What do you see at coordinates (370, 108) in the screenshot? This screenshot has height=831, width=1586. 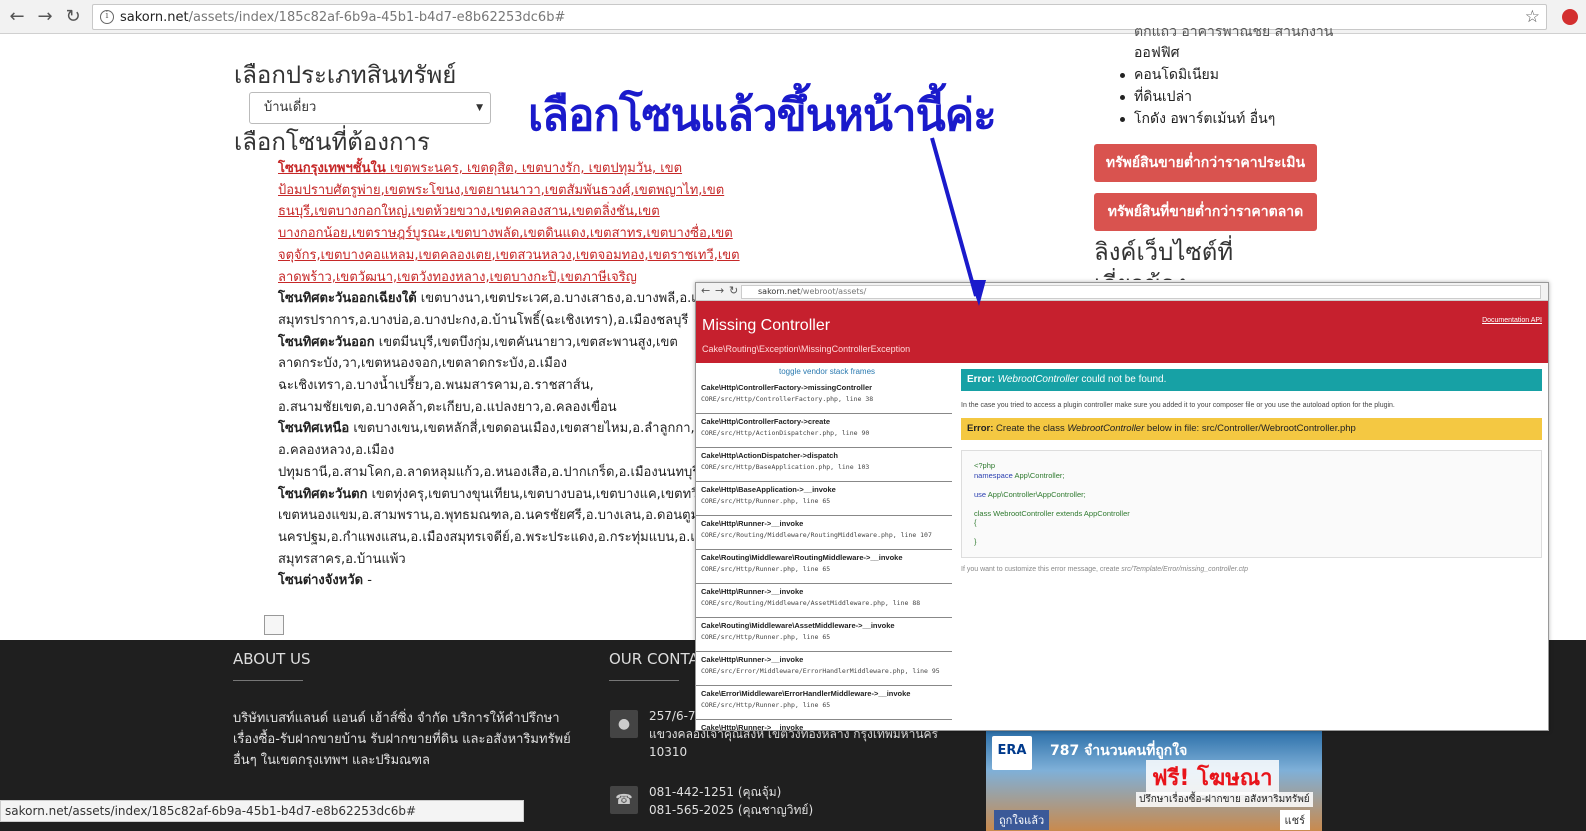 I see `category-select: บ้านเดี่ยว ▼` at bounding box center [370, 108].